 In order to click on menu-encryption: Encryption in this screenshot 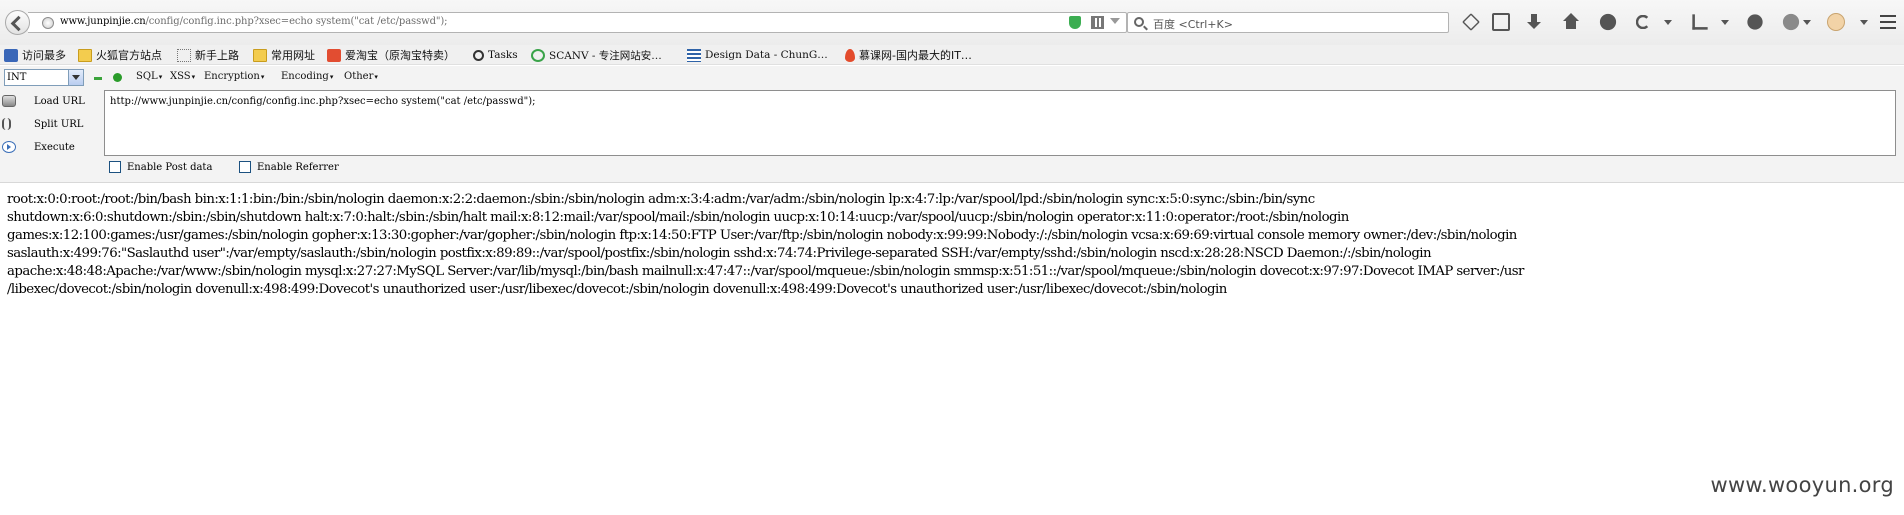, I will do `click(234, 76)`.